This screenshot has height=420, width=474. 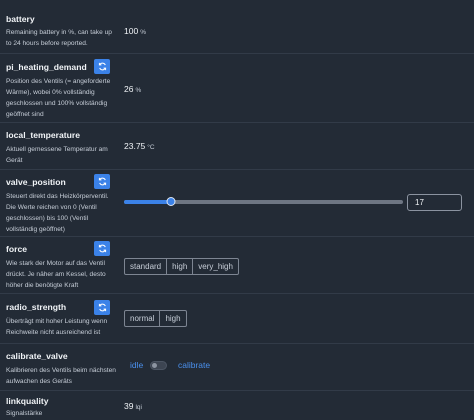 What do you see at coordinates (434, 202) in the screenshot?
I see `valve-position-input: 17` at bounding box center [434, 202].